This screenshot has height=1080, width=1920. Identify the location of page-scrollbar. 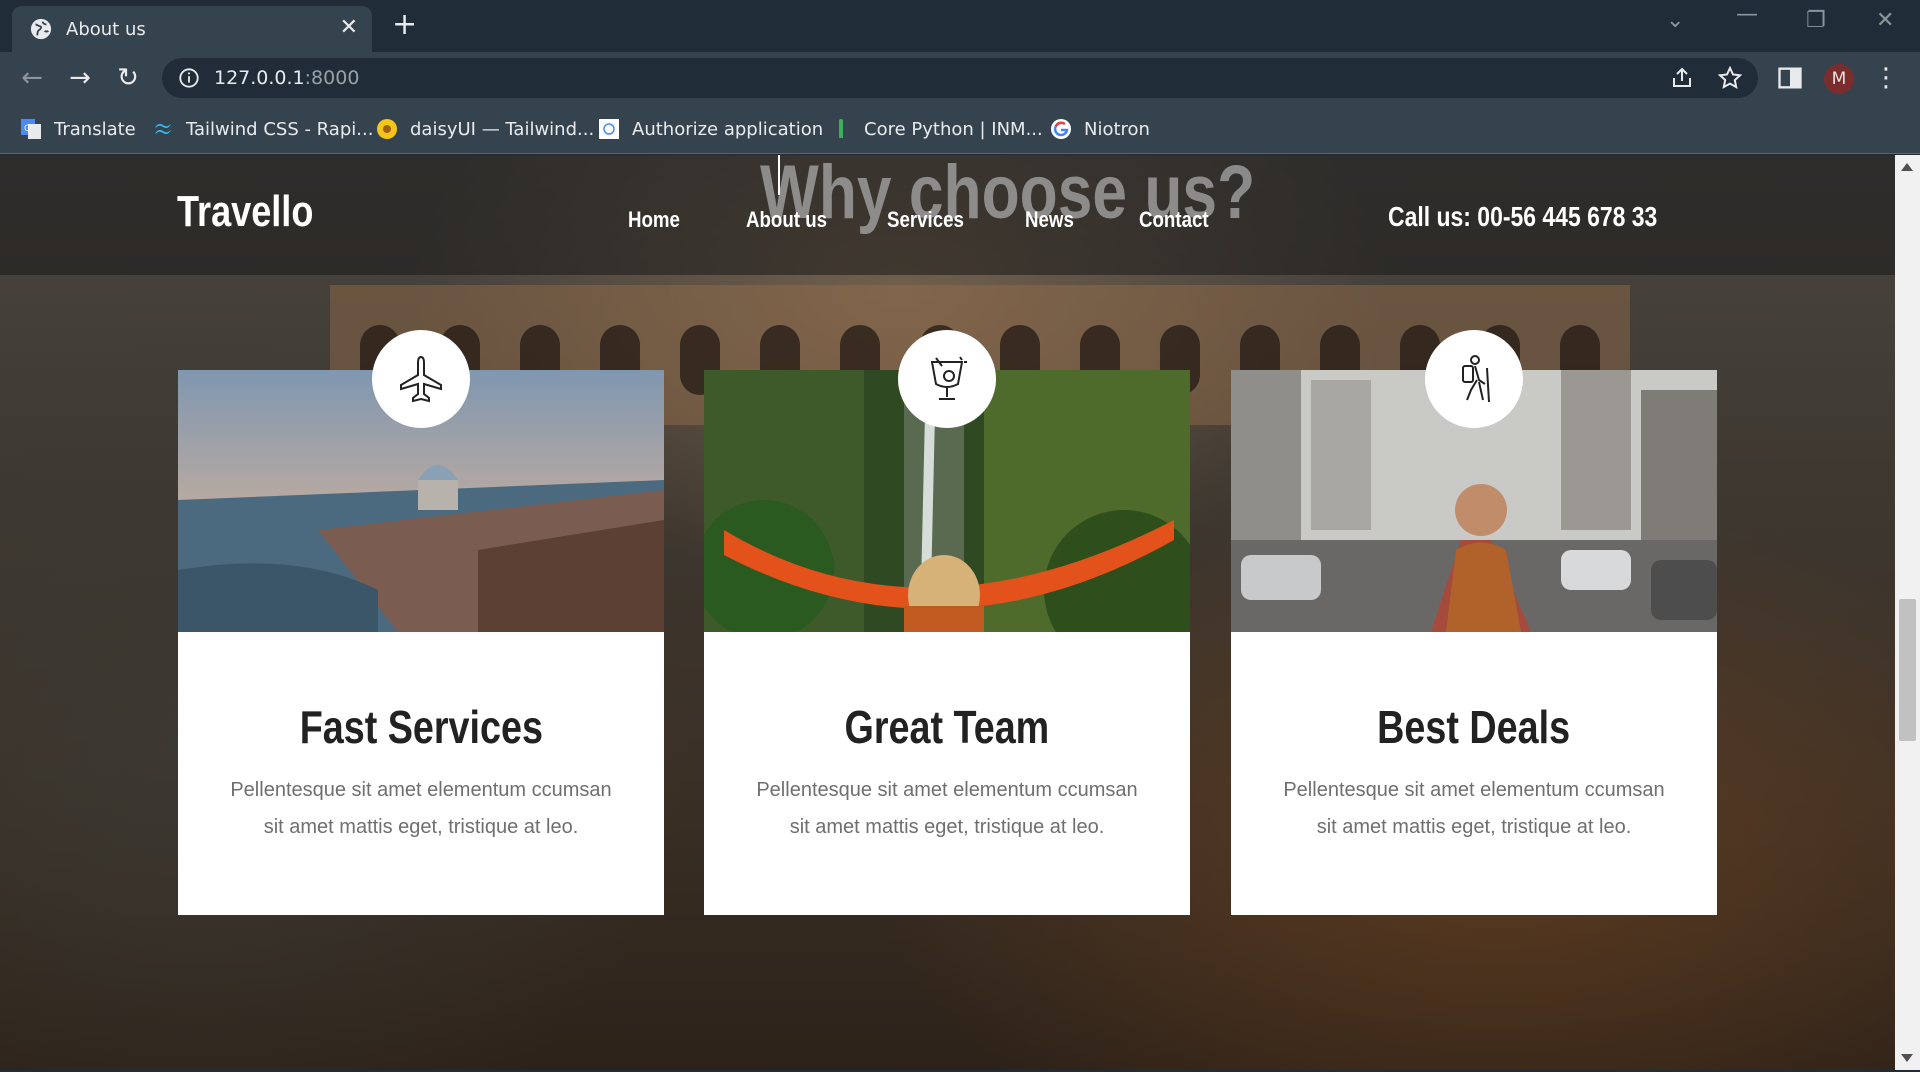
(1907, 612).